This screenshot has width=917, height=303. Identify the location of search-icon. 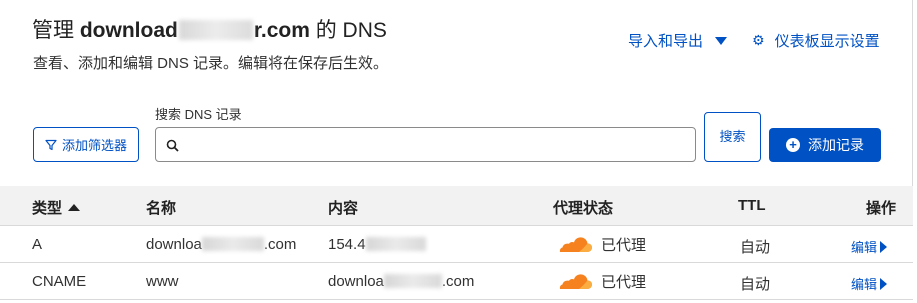
(172, 145).